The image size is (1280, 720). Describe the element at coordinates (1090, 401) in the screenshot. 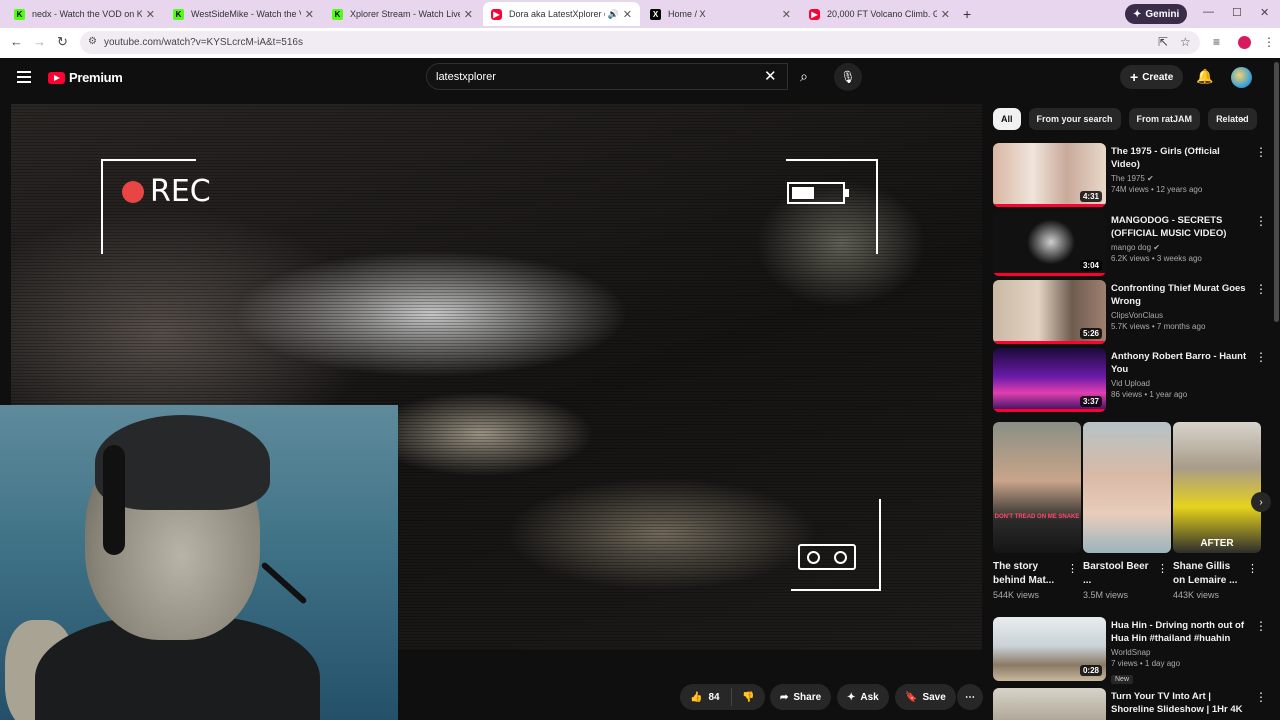

I see `video-duration: 3:37` at that location.